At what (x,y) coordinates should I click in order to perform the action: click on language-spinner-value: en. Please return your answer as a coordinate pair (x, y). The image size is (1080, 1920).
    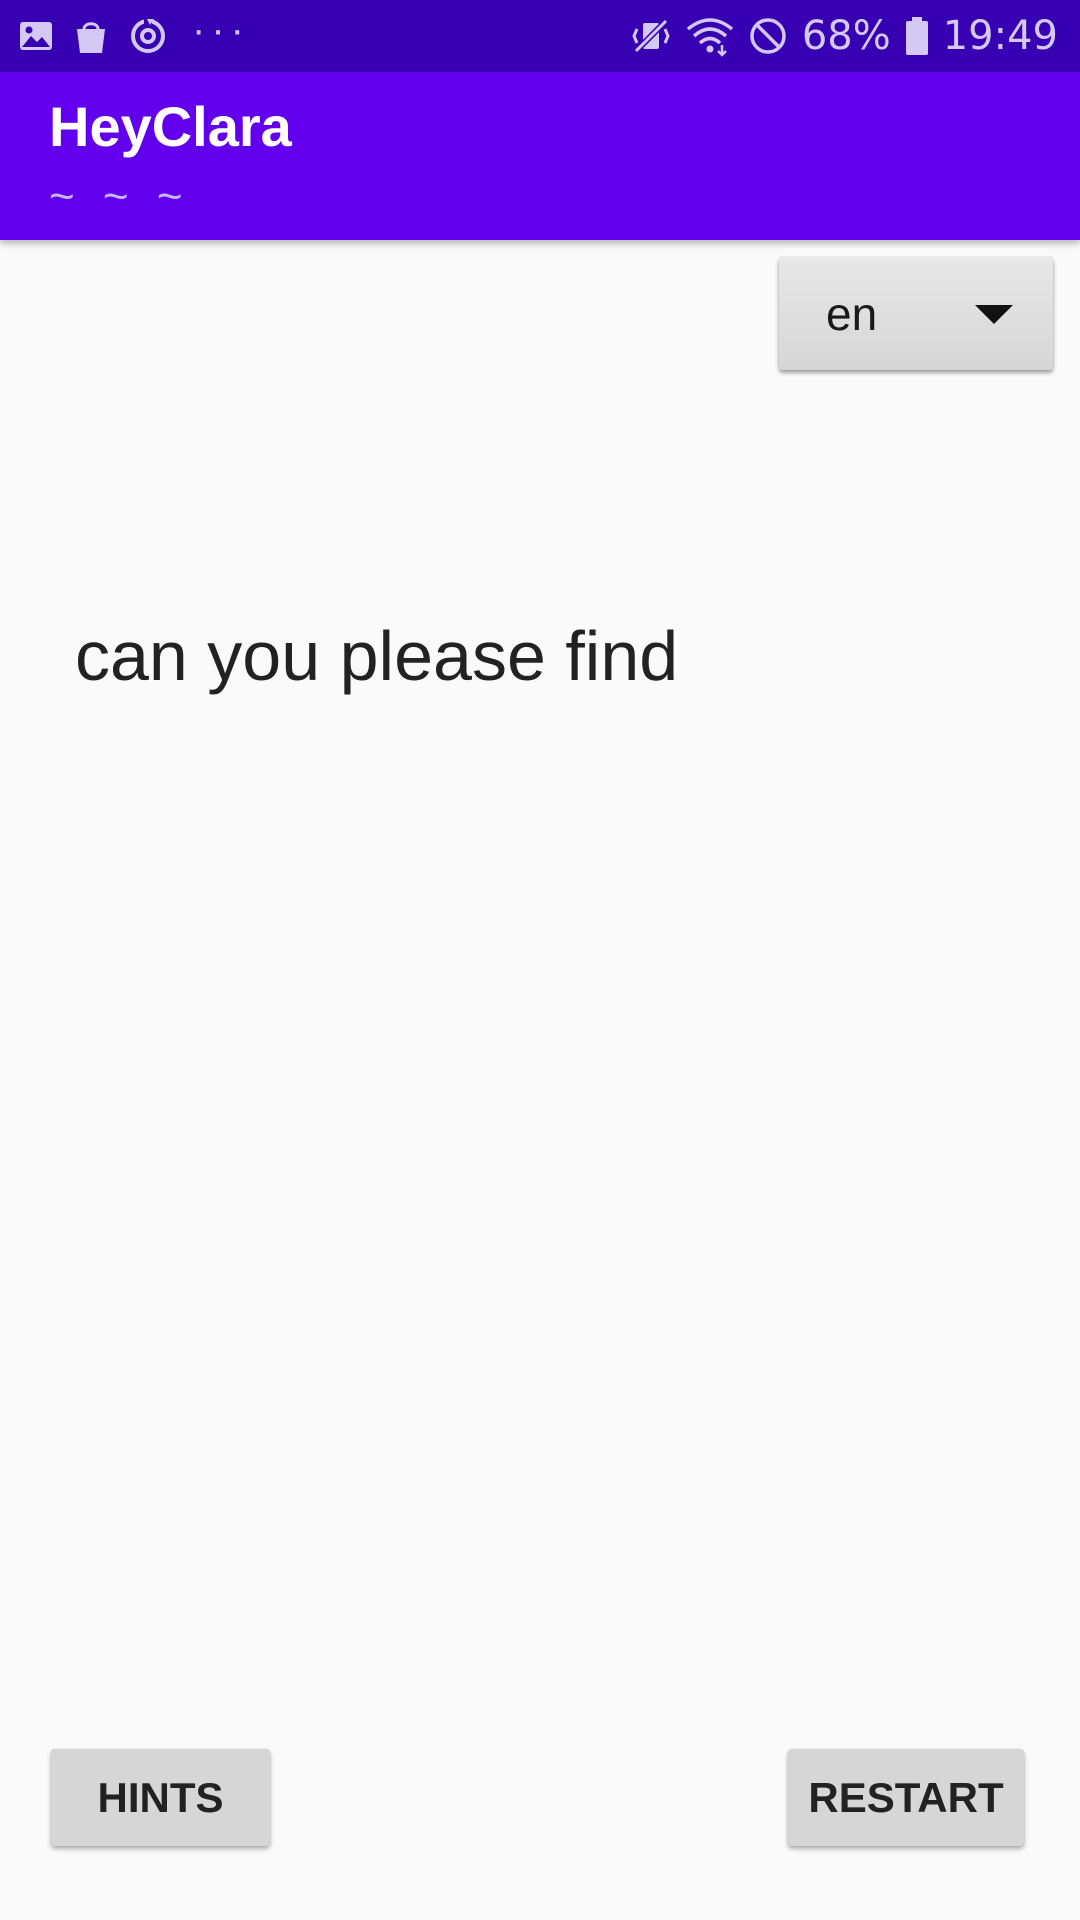
    Looking at the image, I should click on (852, 314).